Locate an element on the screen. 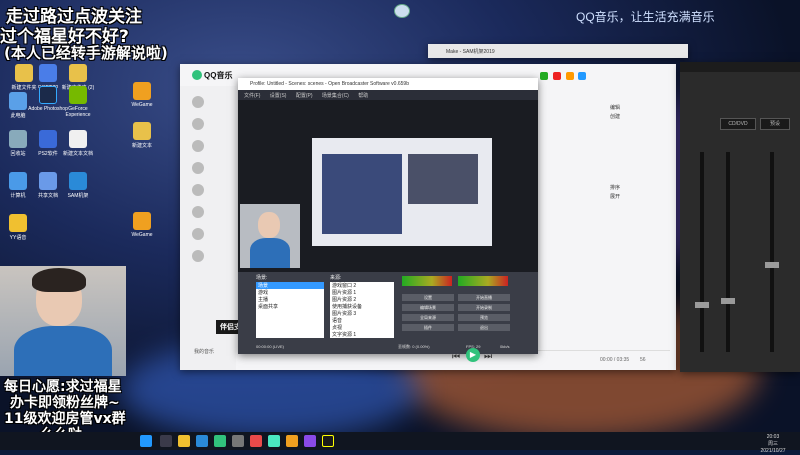 The width and height of the screenshot is (800, 455). obs-taskbar-icon is located at coordinates (238, 441).